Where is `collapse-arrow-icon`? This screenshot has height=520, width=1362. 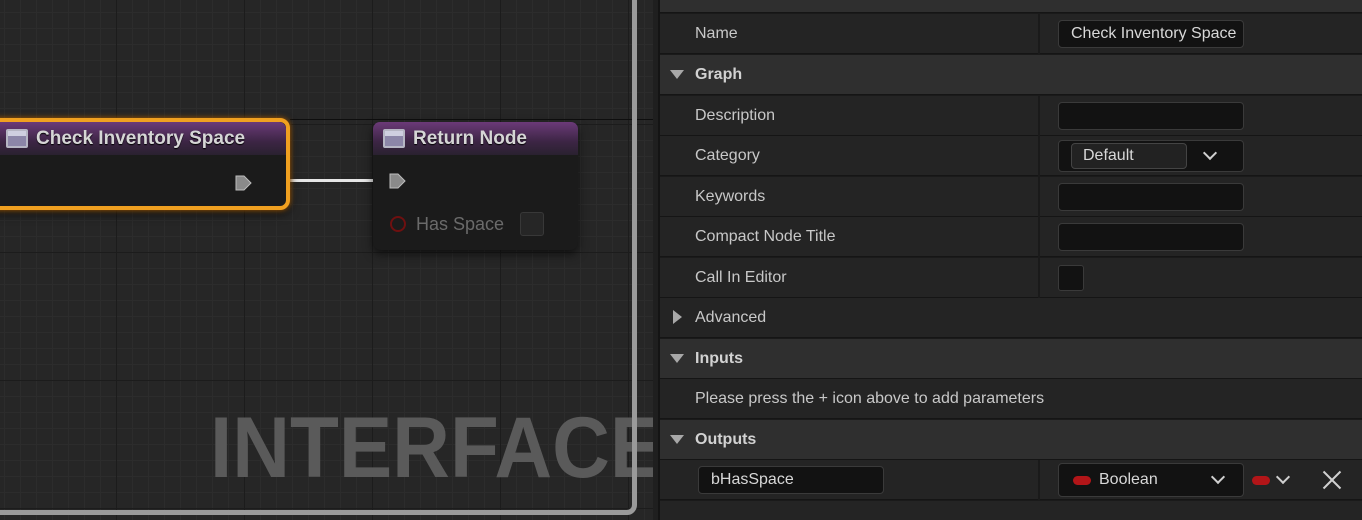
collapse-arrow-icon is located at coordinates (677, 317).